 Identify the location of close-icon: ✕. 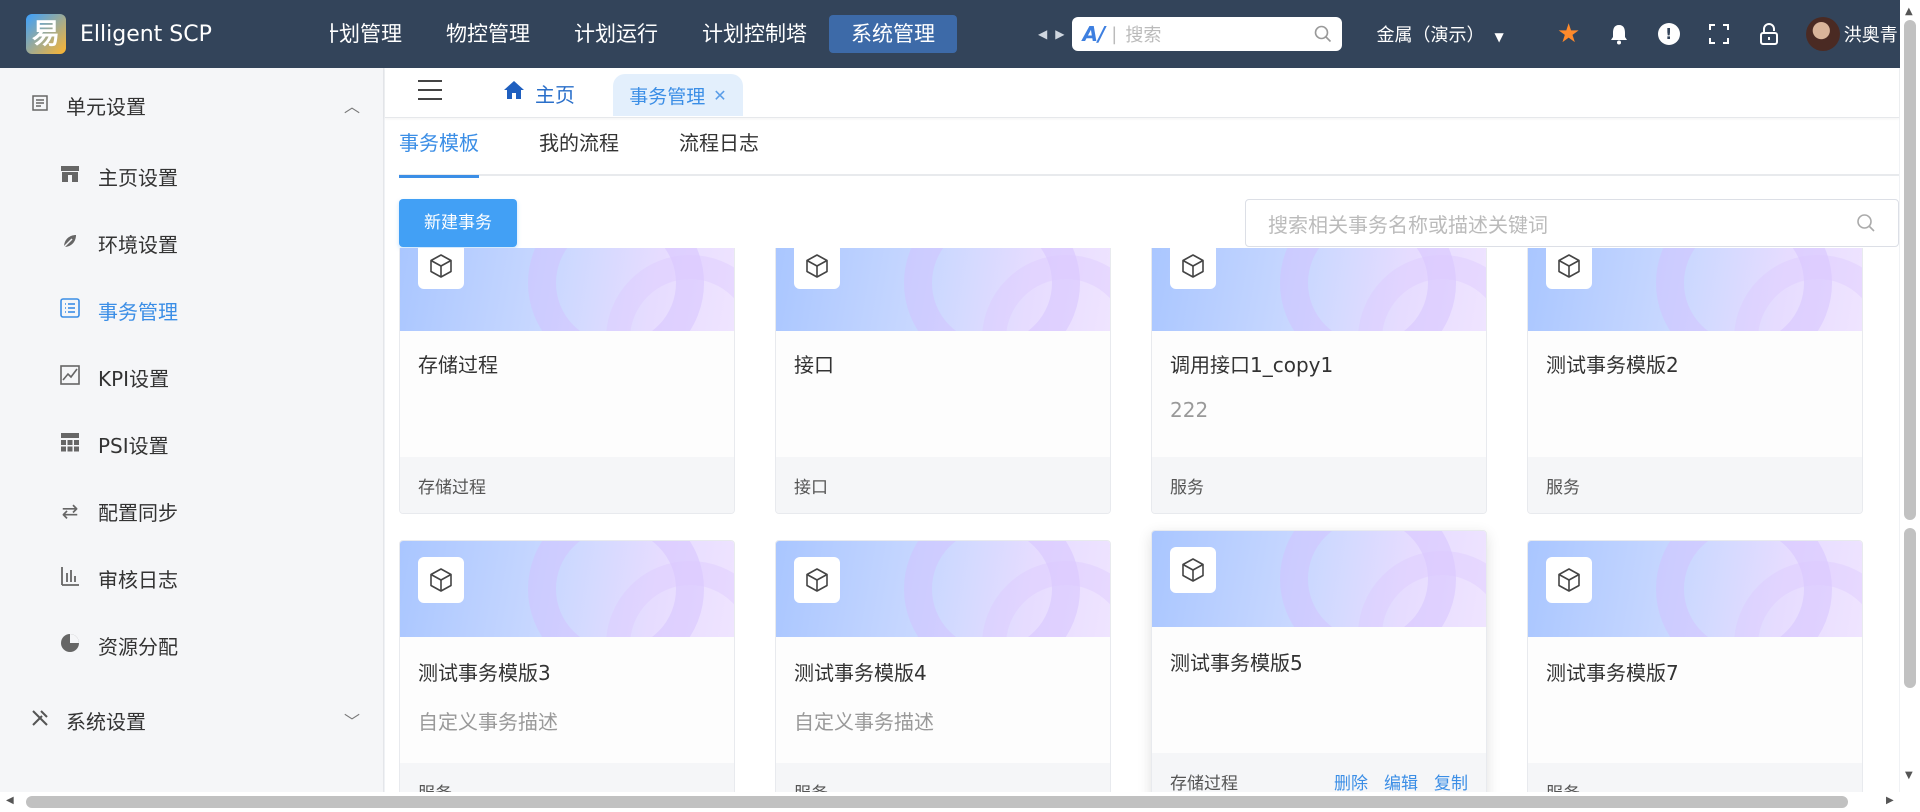
(719, 95).